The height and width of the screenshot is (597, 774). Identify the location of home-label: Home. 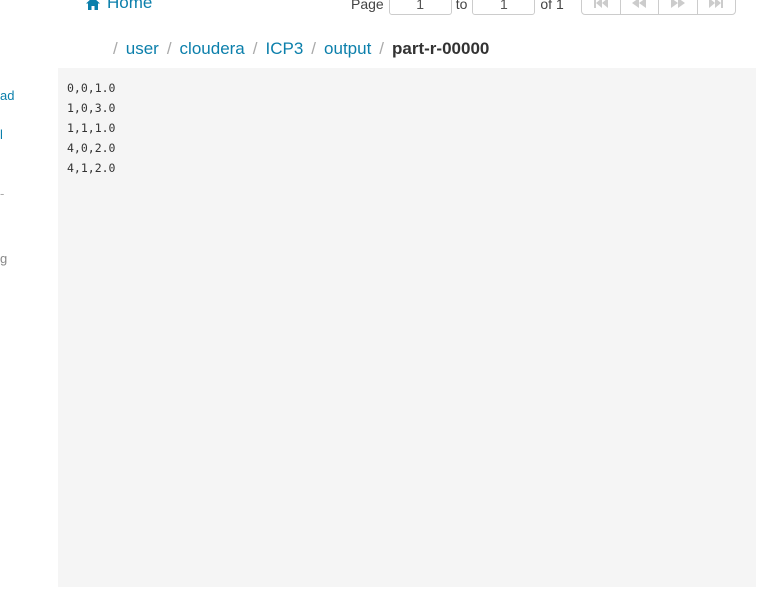
(130, 6).